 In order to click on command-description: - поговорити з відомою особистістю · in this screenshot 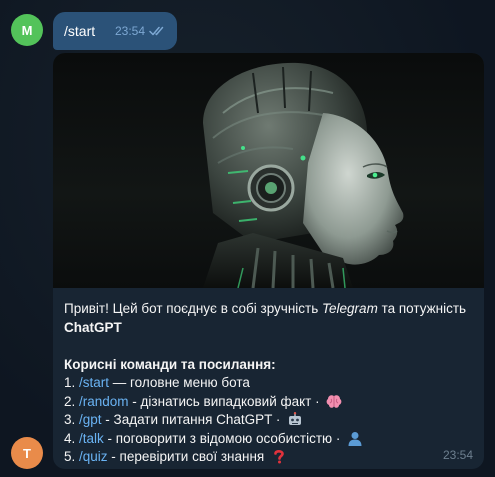, I will do `click(224, 438)`.